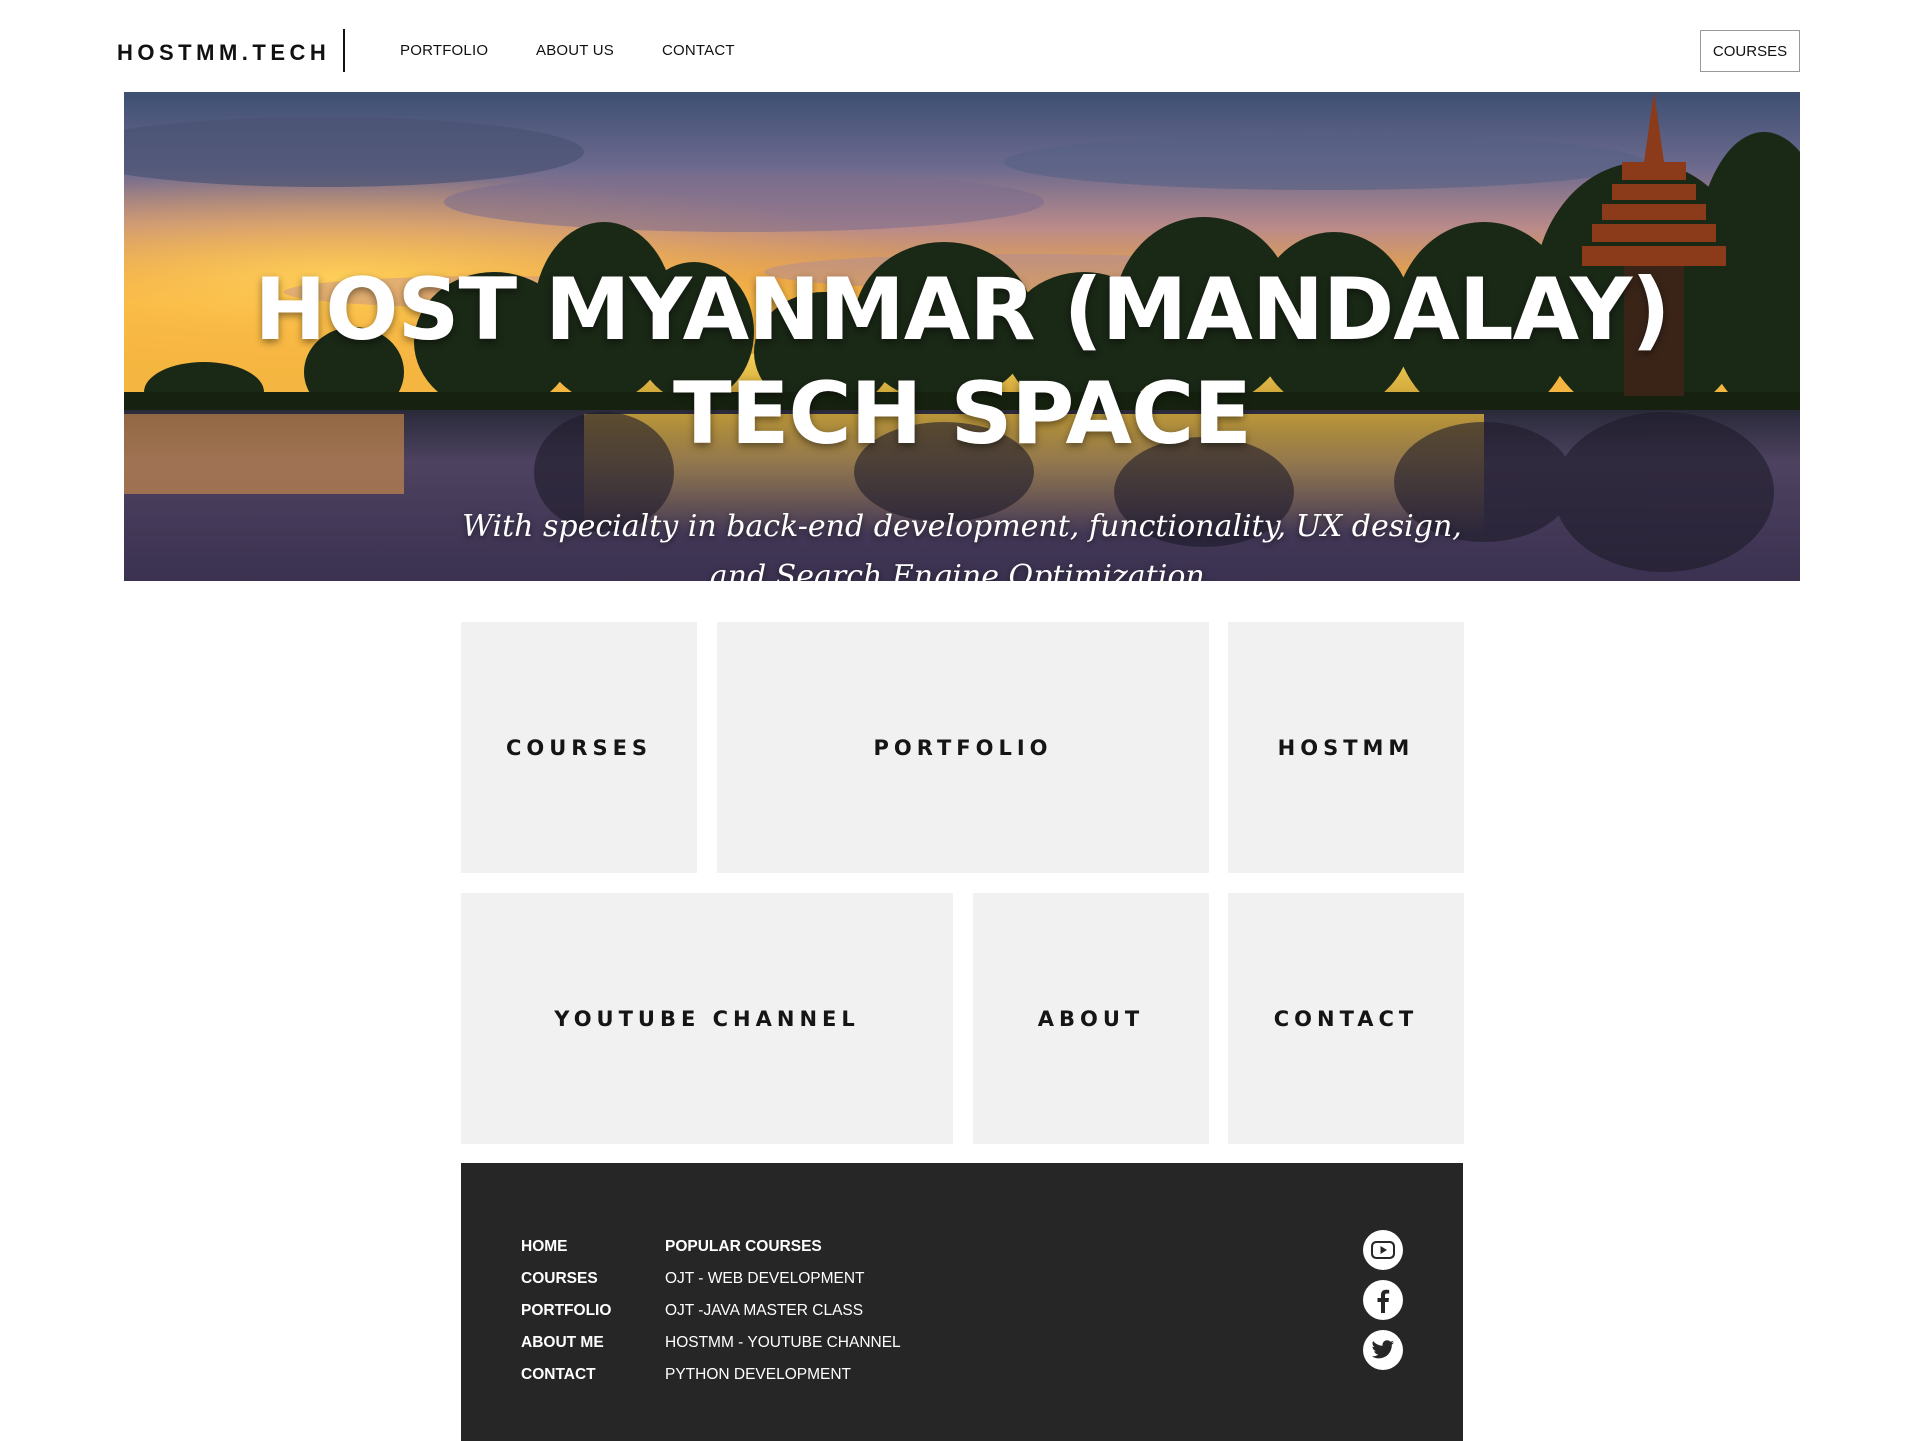 The height and width of the screenshot is (1441, 1920). I want to click on footer-link-home: HOME, so click(566, 1247).